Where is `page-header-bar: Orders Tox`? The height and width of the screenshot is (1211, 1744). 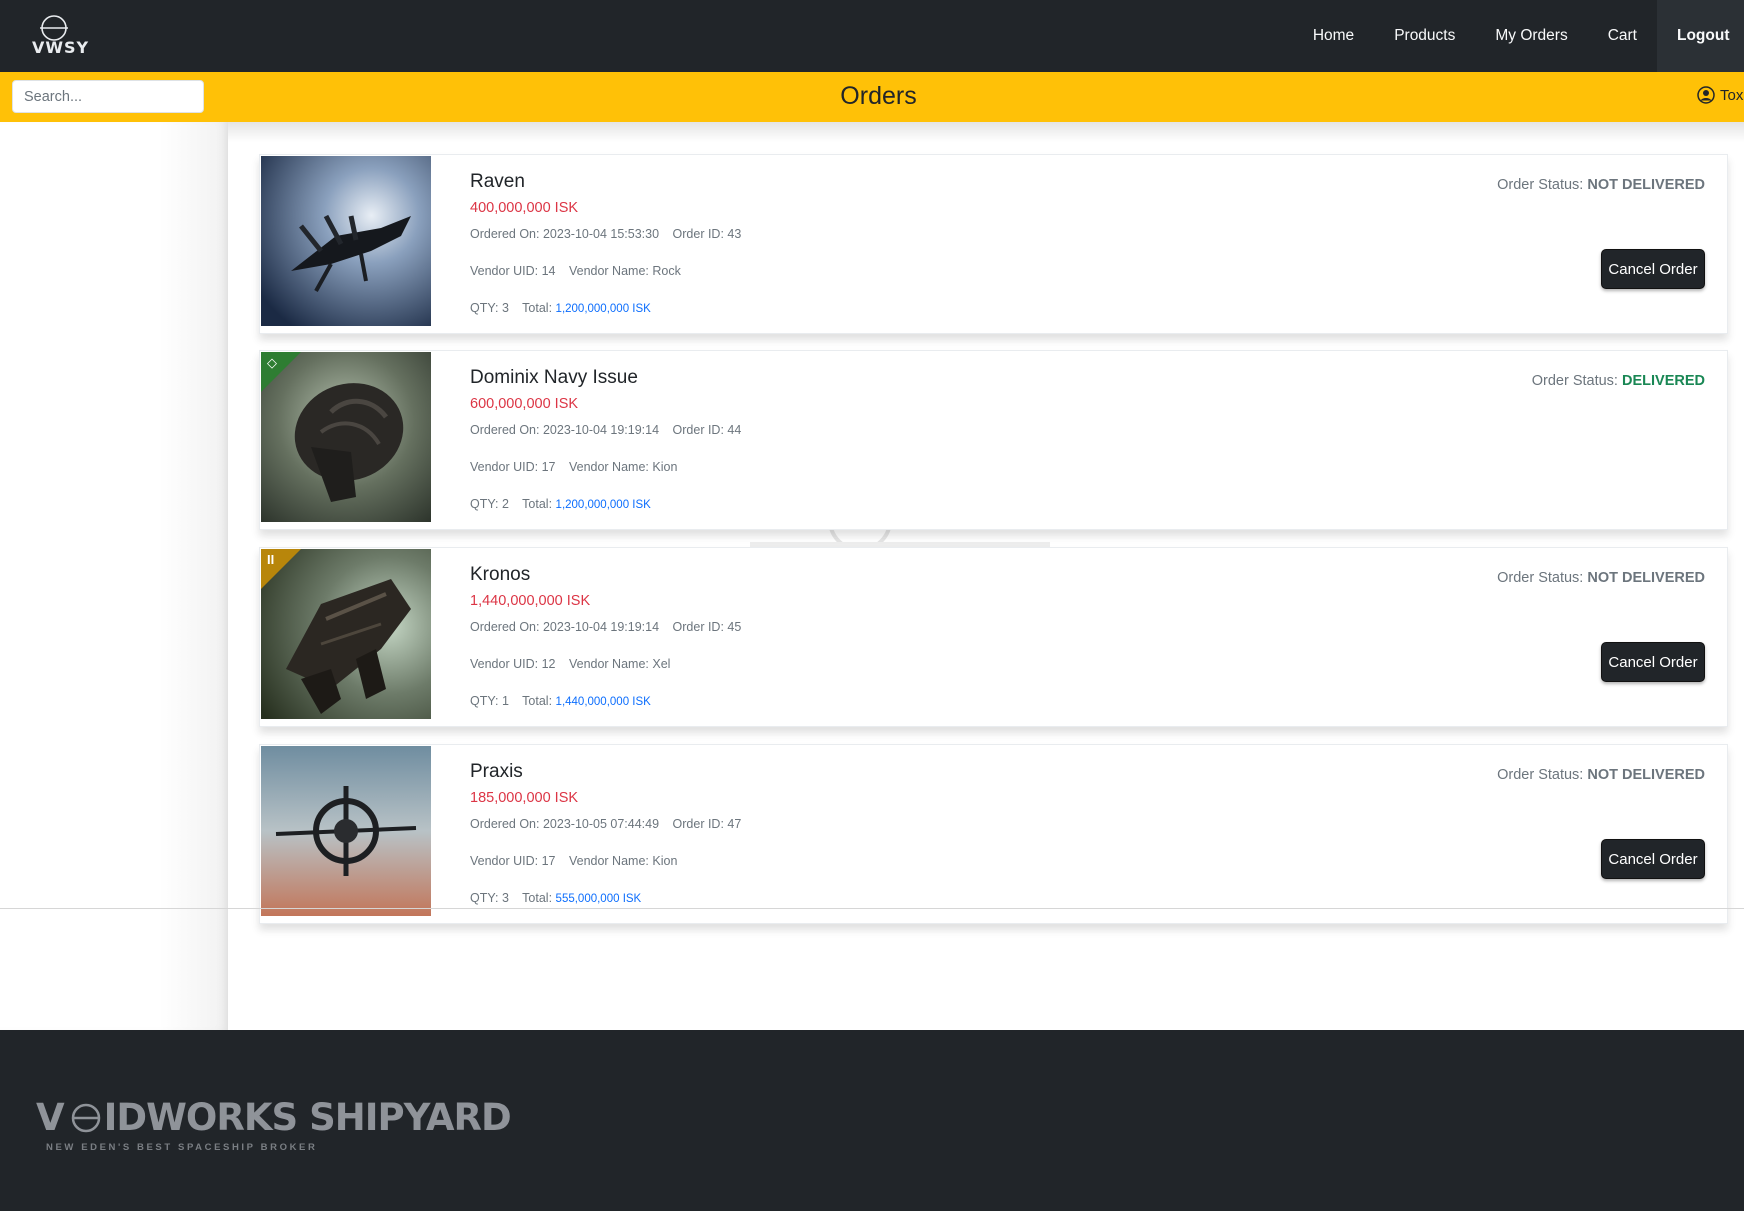 page-header-bar: Orders Tox is located at coordinates (872, 97).